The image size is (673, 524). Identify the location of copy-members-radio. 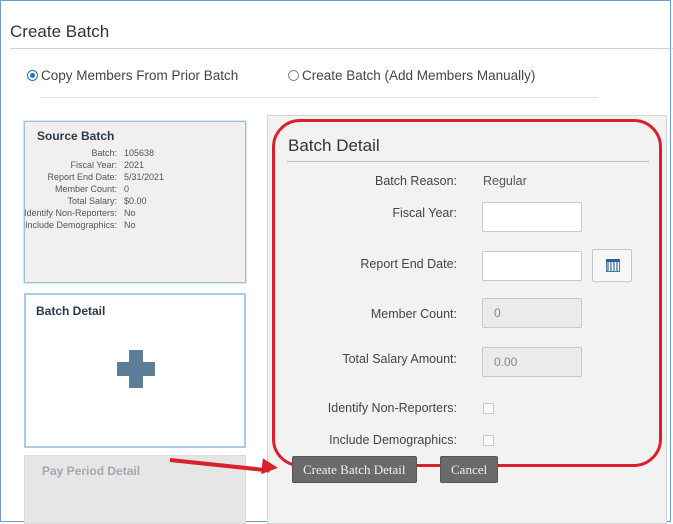
(32, 75).